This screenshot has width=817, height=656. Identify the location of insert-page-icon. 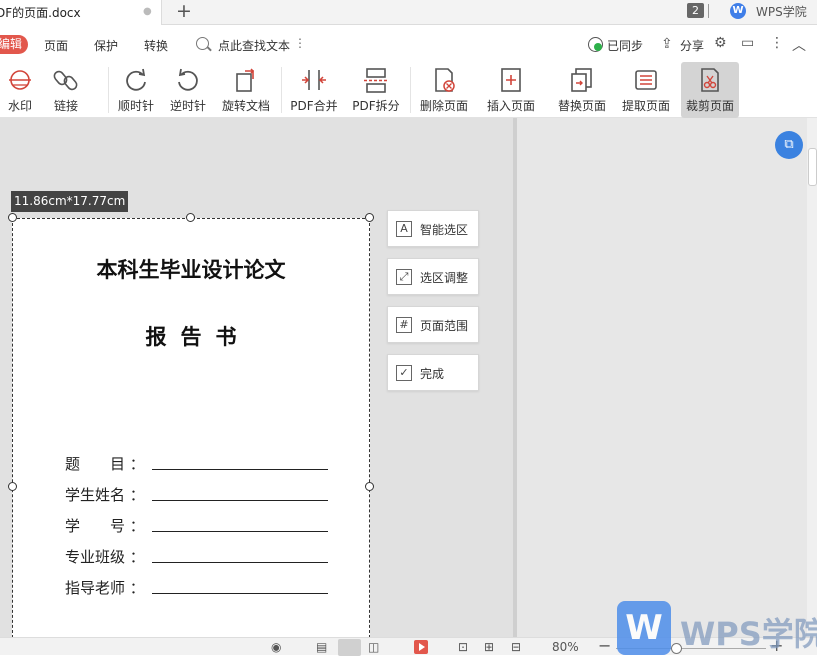
(511, 80).